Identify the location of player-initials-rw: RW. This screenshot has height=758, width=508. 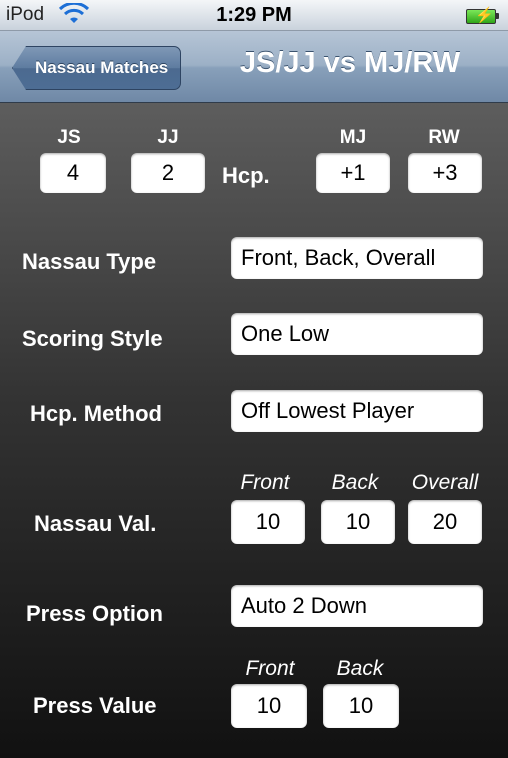
(444, 137).